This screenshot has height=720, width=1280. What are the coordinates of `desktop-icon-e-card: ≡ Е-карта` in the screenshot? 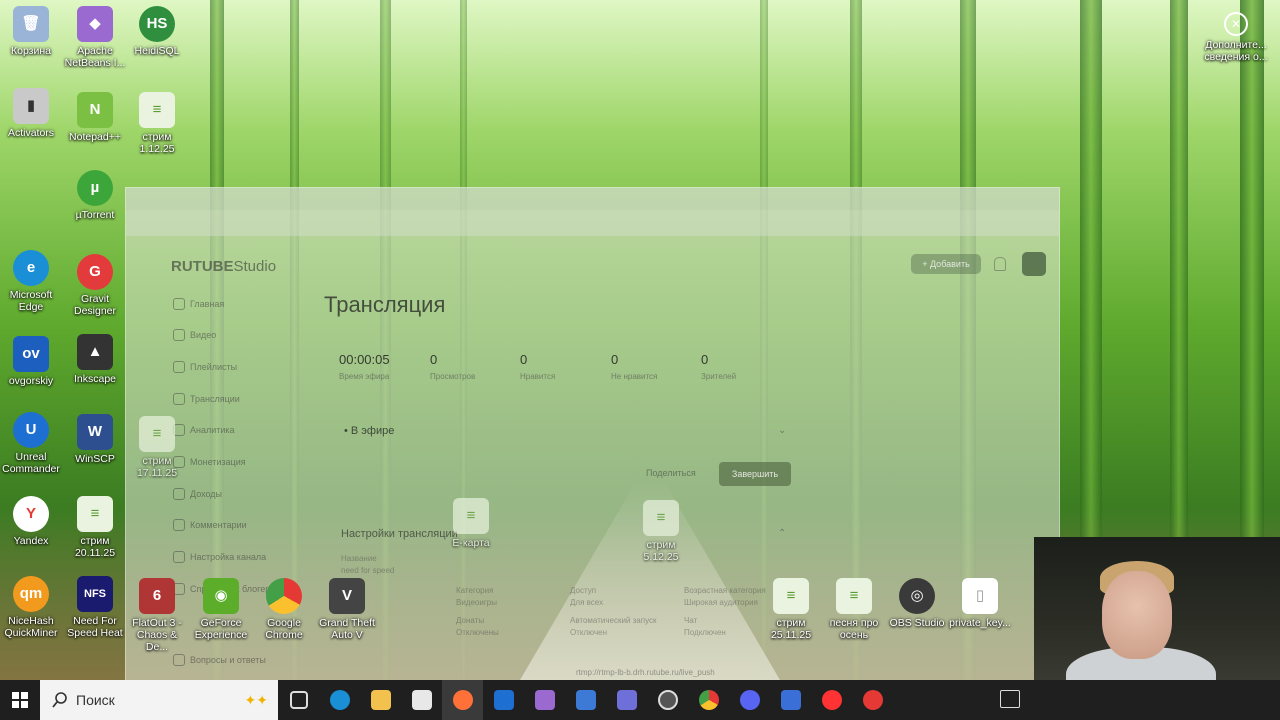 It's located at (471, 523).